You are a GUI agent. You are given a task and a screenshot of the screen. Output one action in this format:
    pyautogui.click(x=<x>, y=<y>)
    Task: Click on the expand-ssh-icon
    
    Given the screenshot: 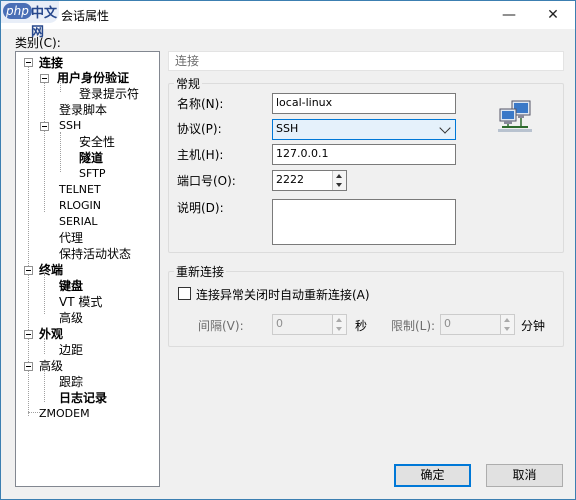 What is the action you would take?
    pyautogui.click(x=44, y=126)
    